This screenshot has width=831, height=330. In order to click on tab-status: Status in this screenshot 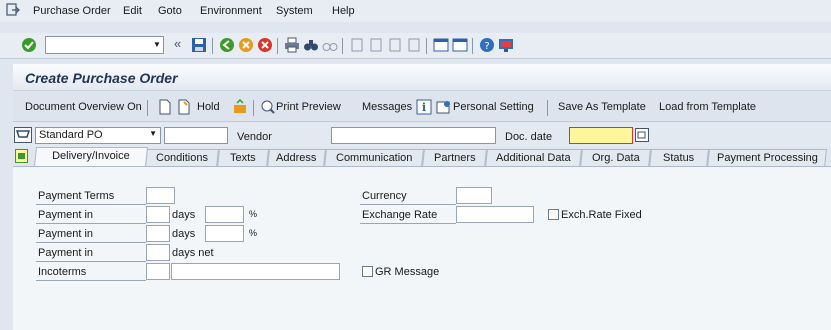, I will do `click(679, 158)`.